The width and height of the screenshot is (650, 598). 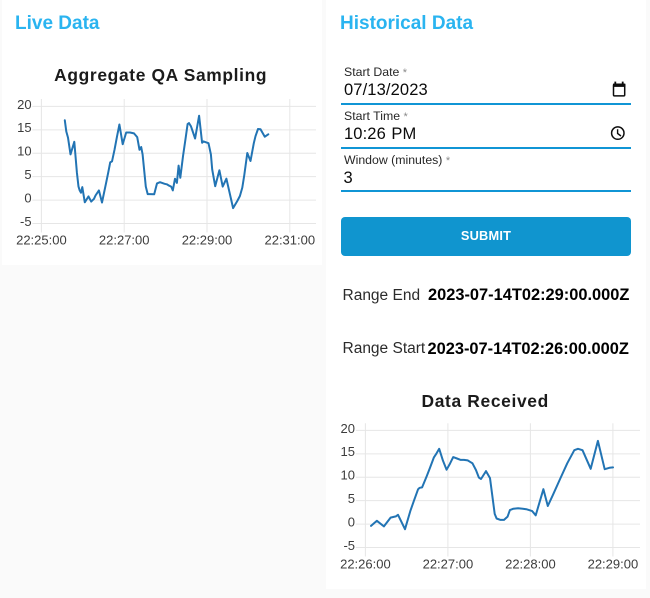 What do you see at coordinates (530, 563) in the screenshot?
I see `svg-text: 22:28:00` at bounding box center [530, 563].